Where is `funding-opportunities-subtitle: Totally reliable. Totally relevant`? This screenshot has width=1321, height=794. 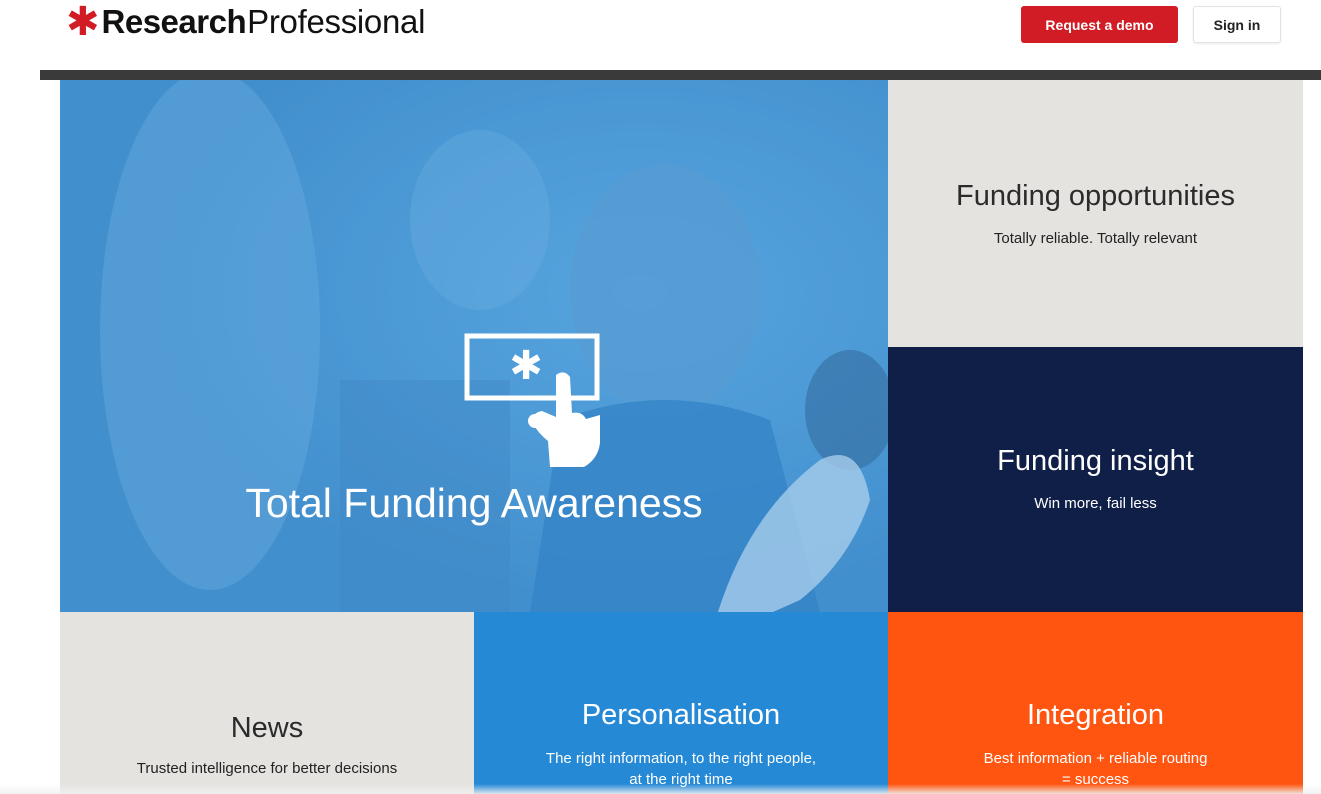 funding-opportunities-subtitle: Totally reliable. Totally relevant is located at coordinates (1095, 238).